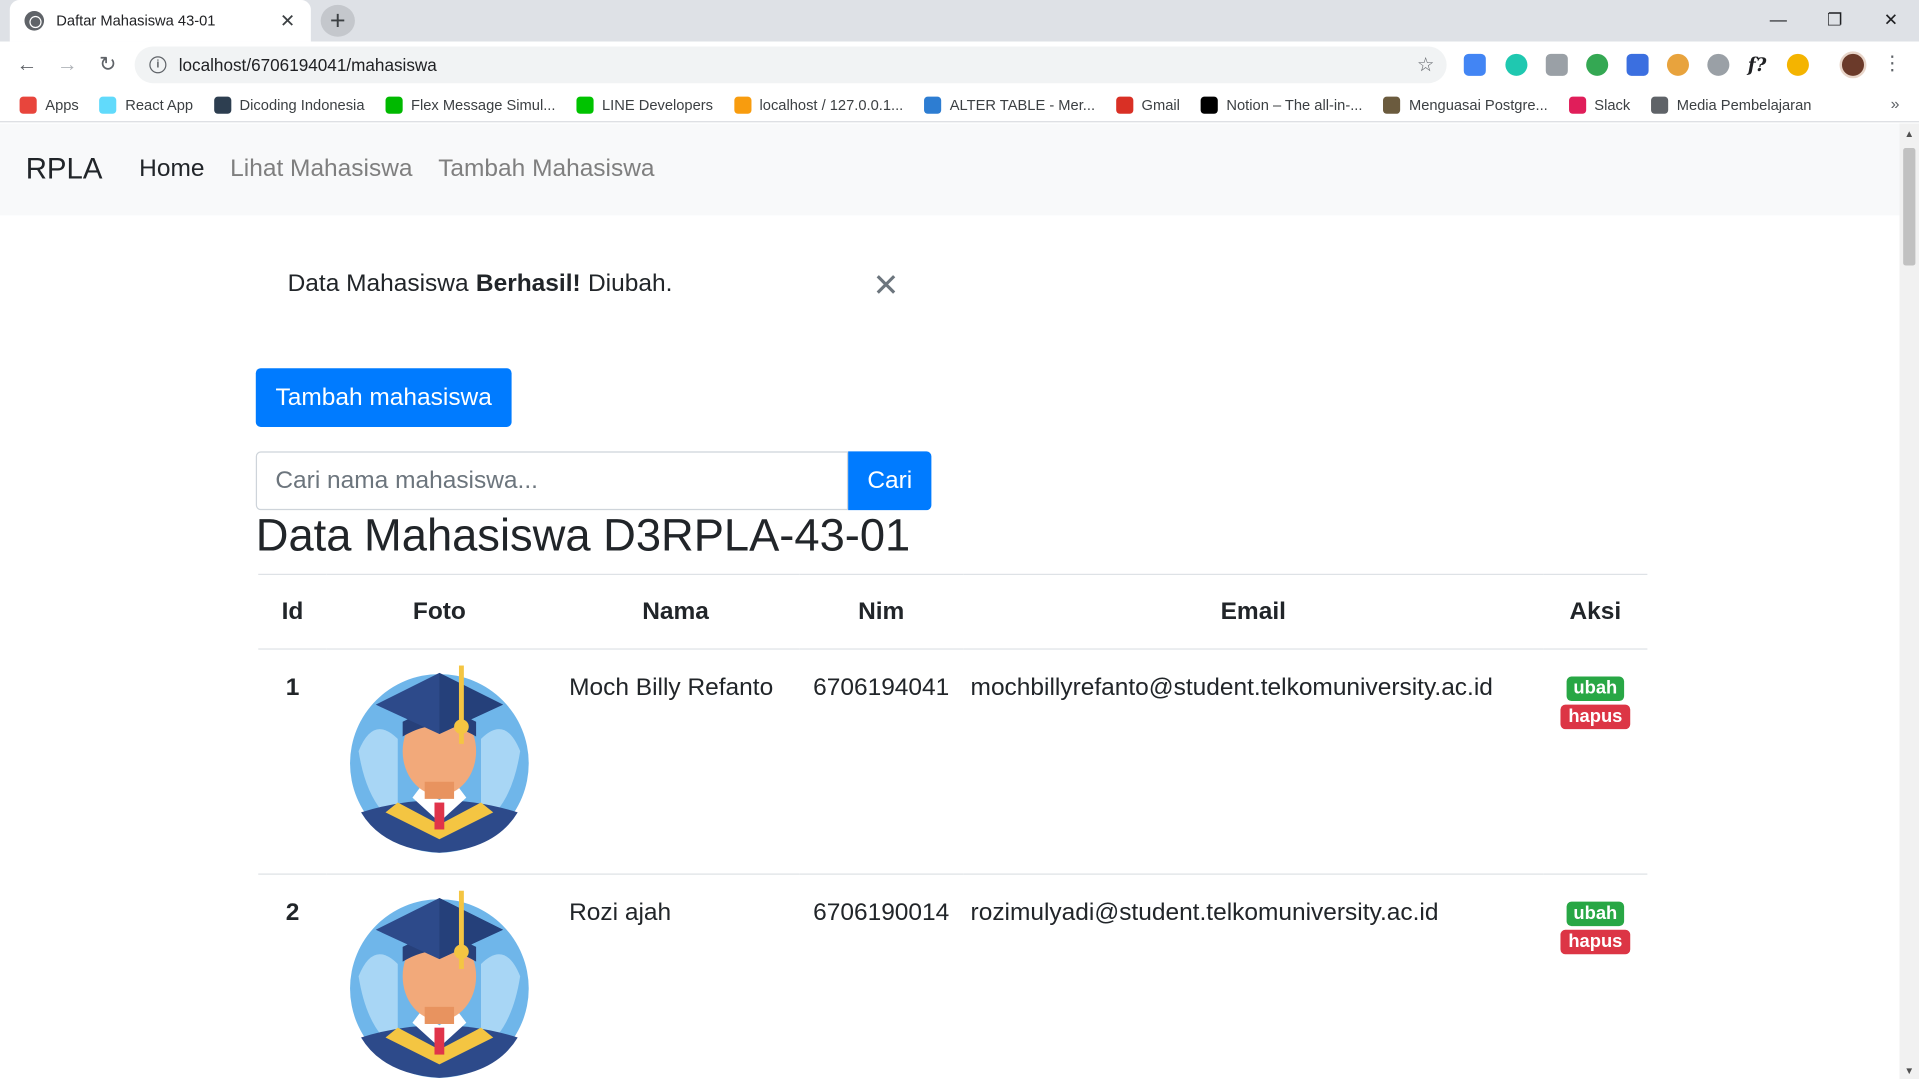 The image size is (1919, 1079). I want to click on tab-title: Daftar Mahasiswa 43-01, so click(136, 21).